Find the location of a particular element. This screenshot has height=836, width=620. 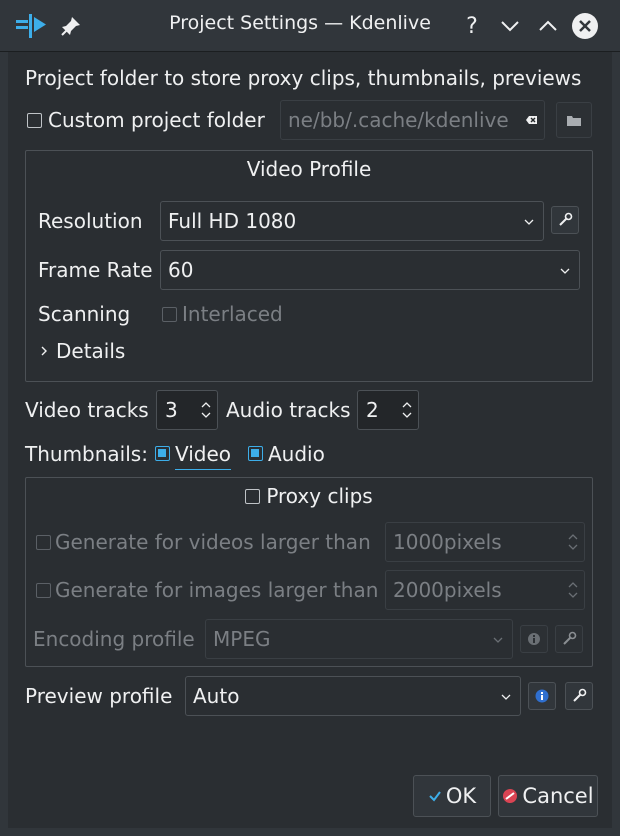

proxy-images-label: Generate for images larger than is located at coordinates (217, 590).